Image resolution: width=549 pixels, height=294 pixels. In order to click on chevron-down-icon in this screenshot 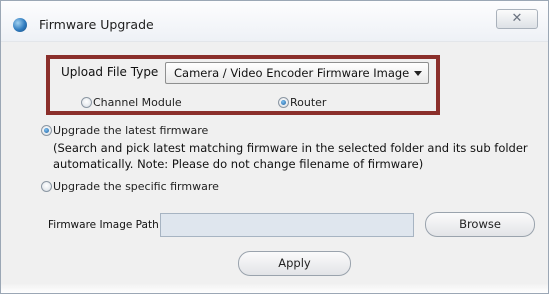, I will do `click(418, 73)`.